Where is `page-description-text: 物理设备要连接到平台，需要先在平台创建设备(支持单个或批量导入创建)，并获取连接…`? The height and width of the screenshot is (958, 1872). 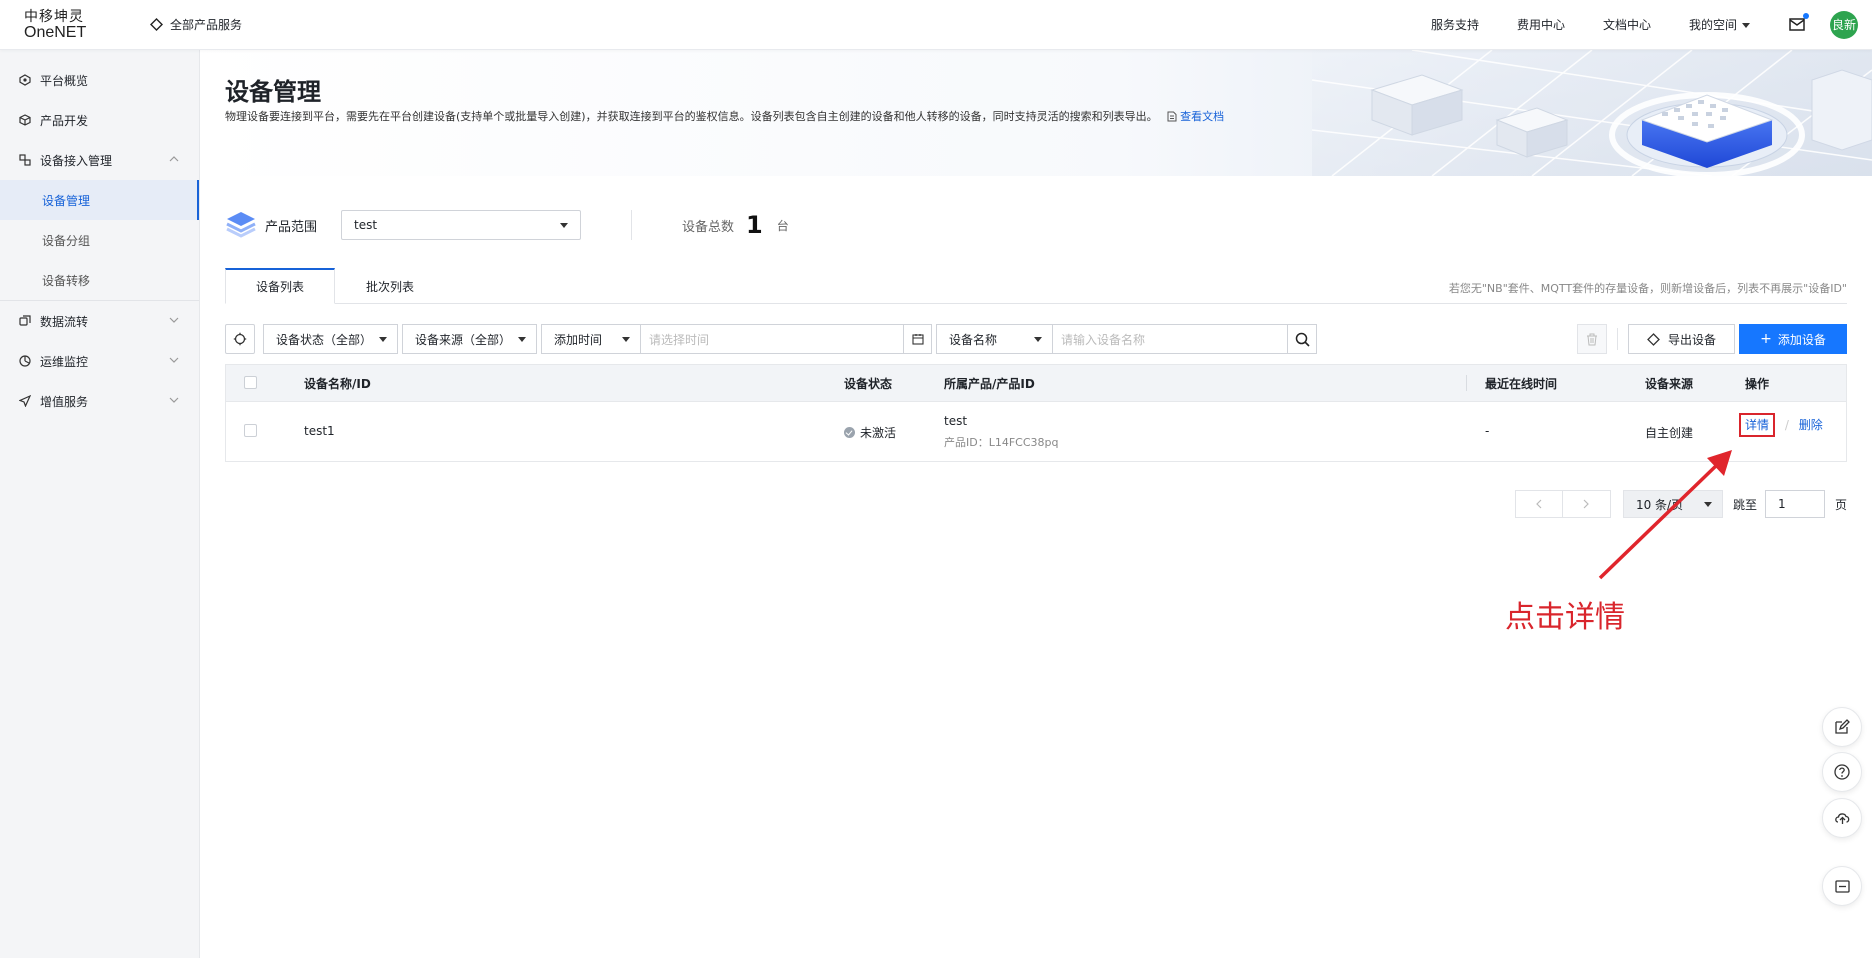
page-description-text: 物理设备要连接到平台，需要先在平台创建设备(支持单个或批量导入创建)，并获取连接… is located at coordinates (691, 116).